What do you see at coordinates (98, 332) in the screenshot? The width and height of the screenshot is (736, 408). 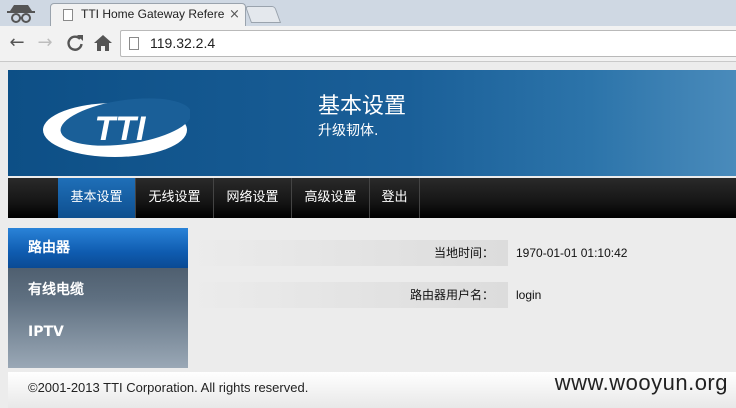 I see `sidebar-item-iptv: IPTV` at bounding box center [98, 332].